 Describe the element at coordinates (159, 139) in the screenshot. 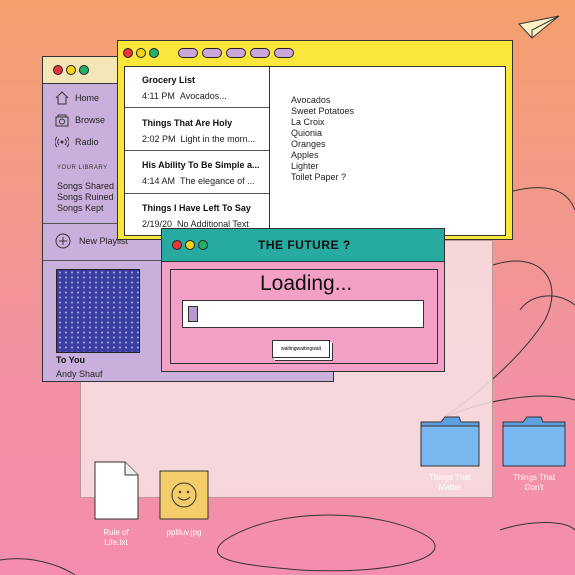

I see `note-time: 2:02 PM` at that location.